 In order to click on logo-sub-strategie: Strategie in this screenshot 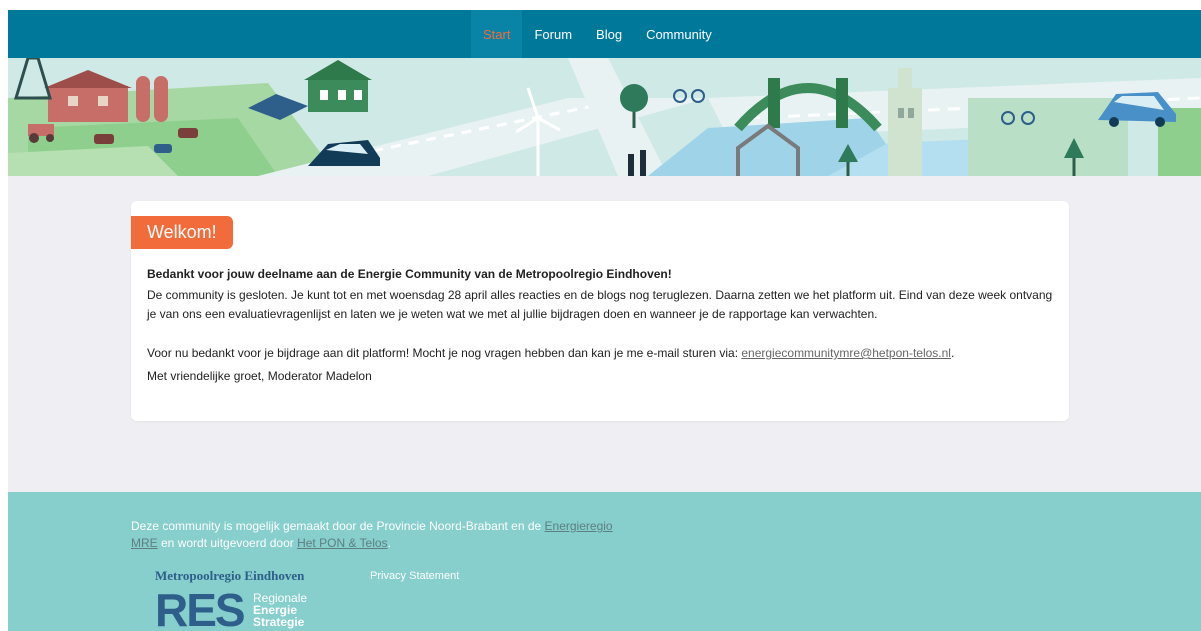, I will do `click(279, 622)`.